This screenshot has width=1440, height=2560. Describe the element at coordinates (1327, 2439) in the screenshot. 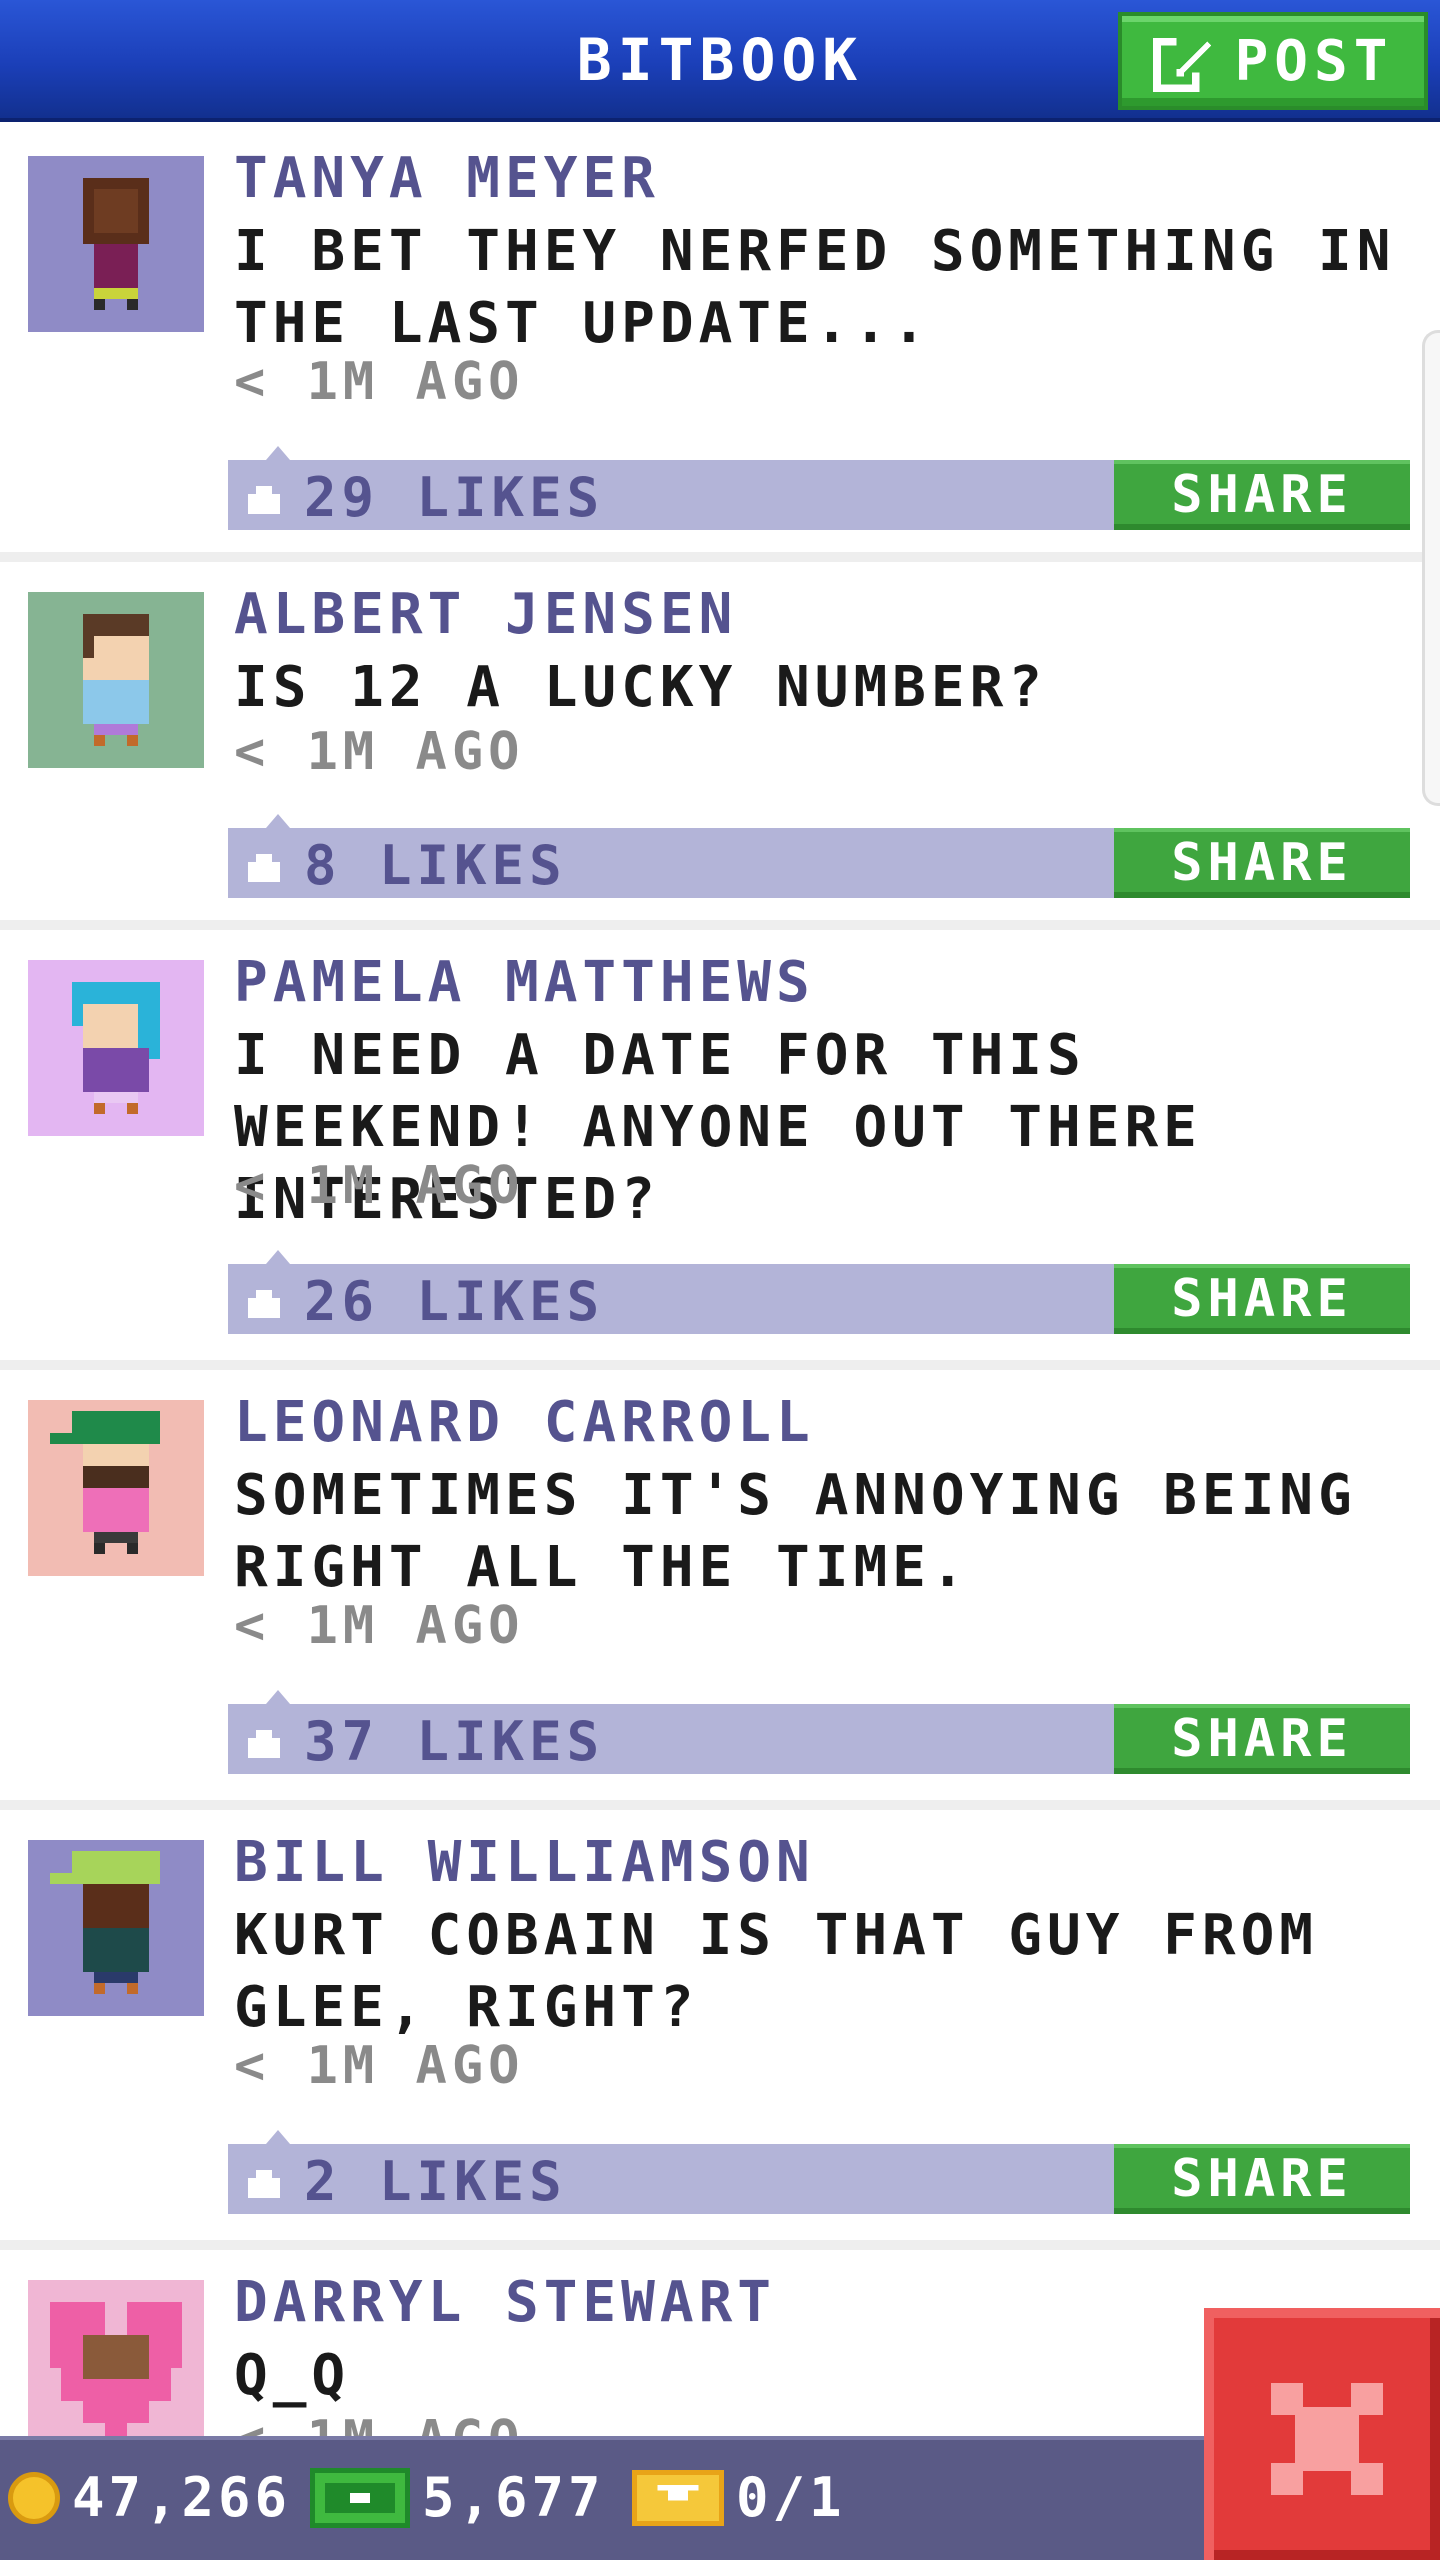

I see `close-icon` at that location.